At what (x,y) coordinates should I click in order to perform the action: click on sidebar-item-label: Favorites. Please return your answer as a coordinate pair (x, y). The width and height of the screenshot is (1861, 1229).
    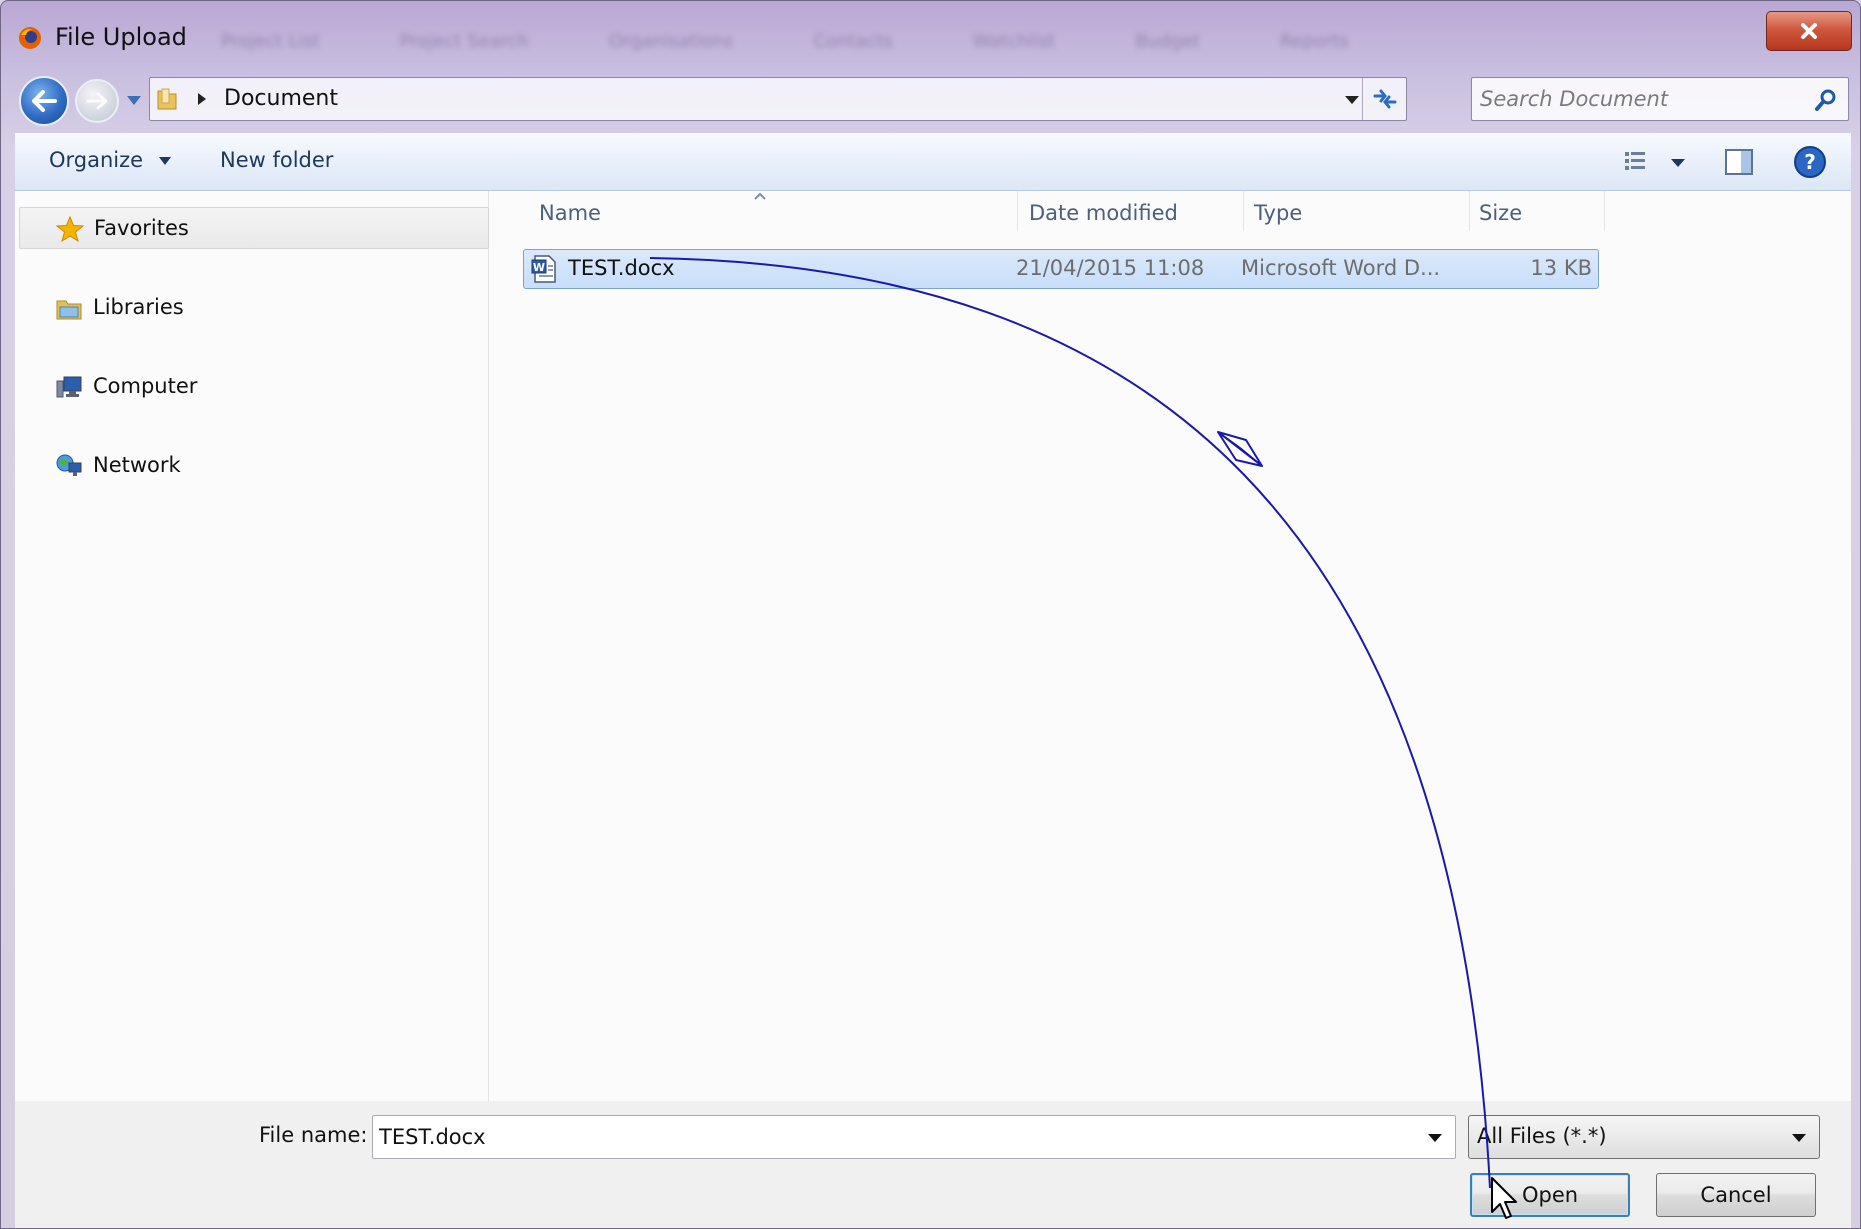
    Looking at the image, I should click on (141, 228).